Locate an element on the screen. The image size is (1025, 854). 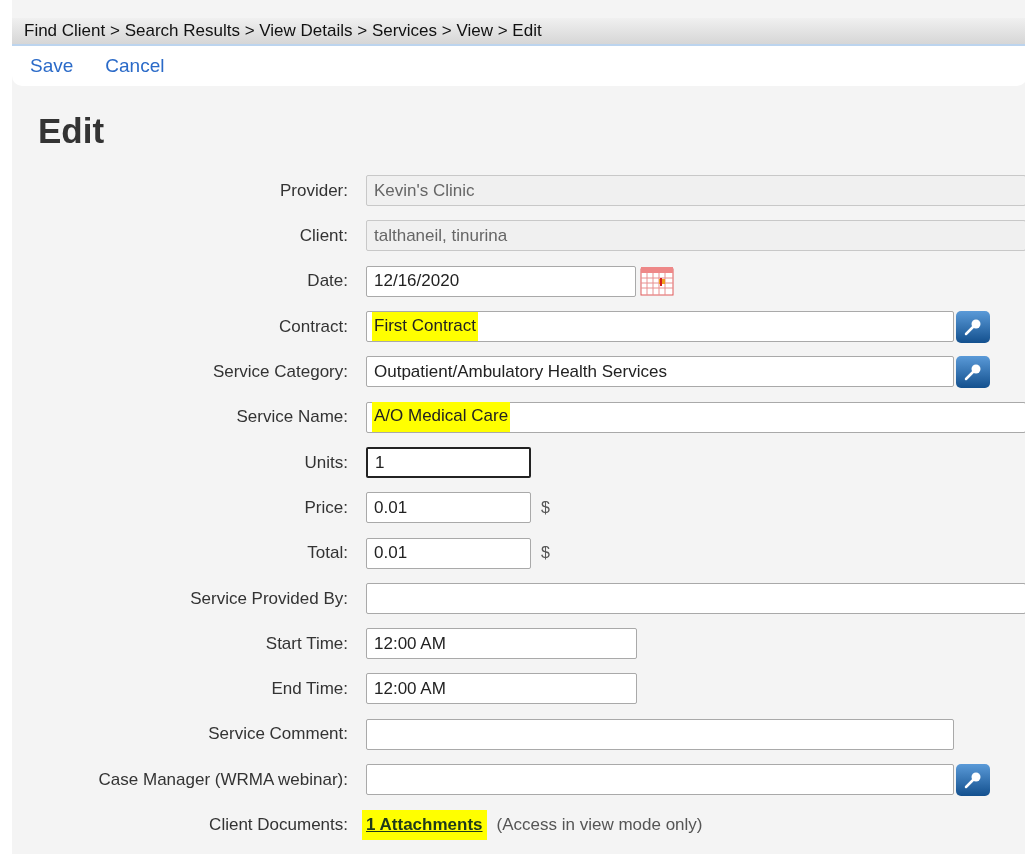
input-field: Outpatient/Ambulatory Health Services is located at coordinates (660, 372).